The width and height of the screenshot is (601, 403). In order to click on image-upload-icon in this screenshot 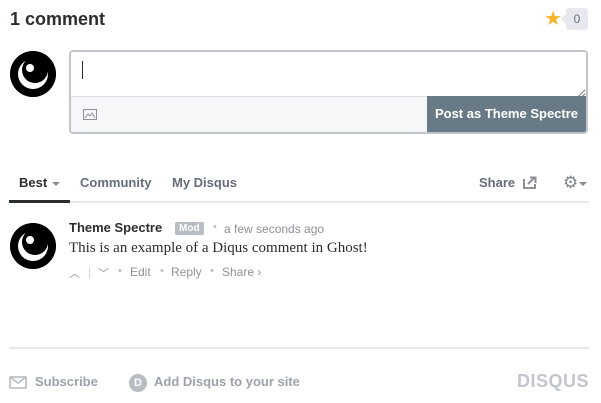, I will do `click(90, 114)`.